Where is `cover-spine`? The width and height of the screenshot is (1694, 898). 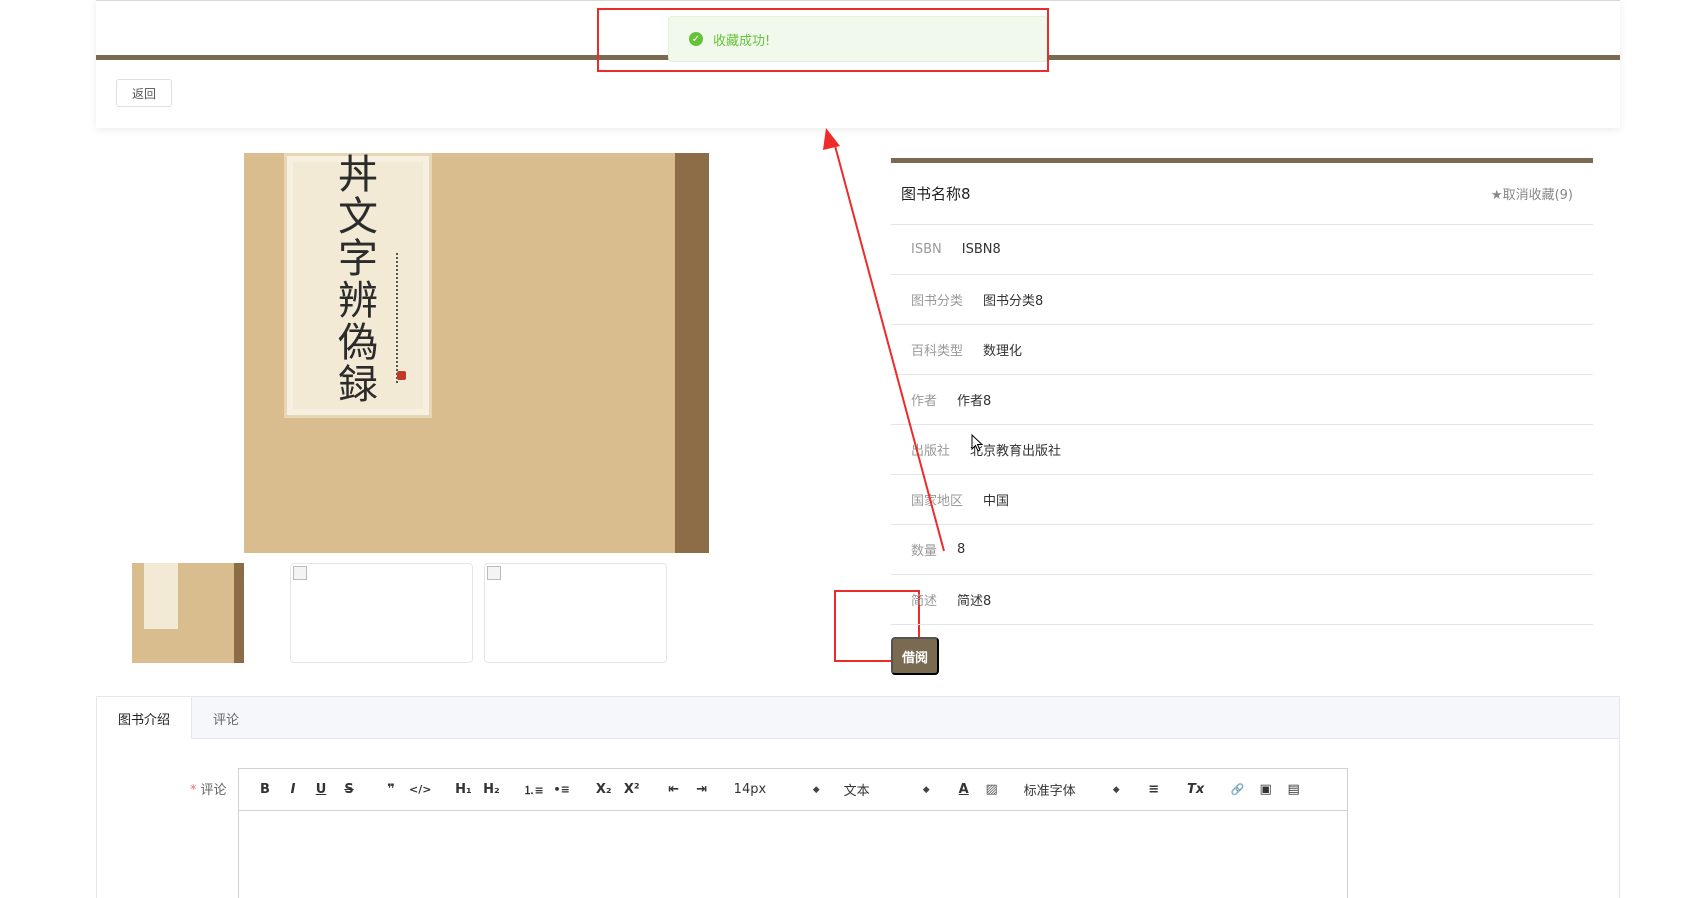
cover-spine is located at coordinates (692, 353).